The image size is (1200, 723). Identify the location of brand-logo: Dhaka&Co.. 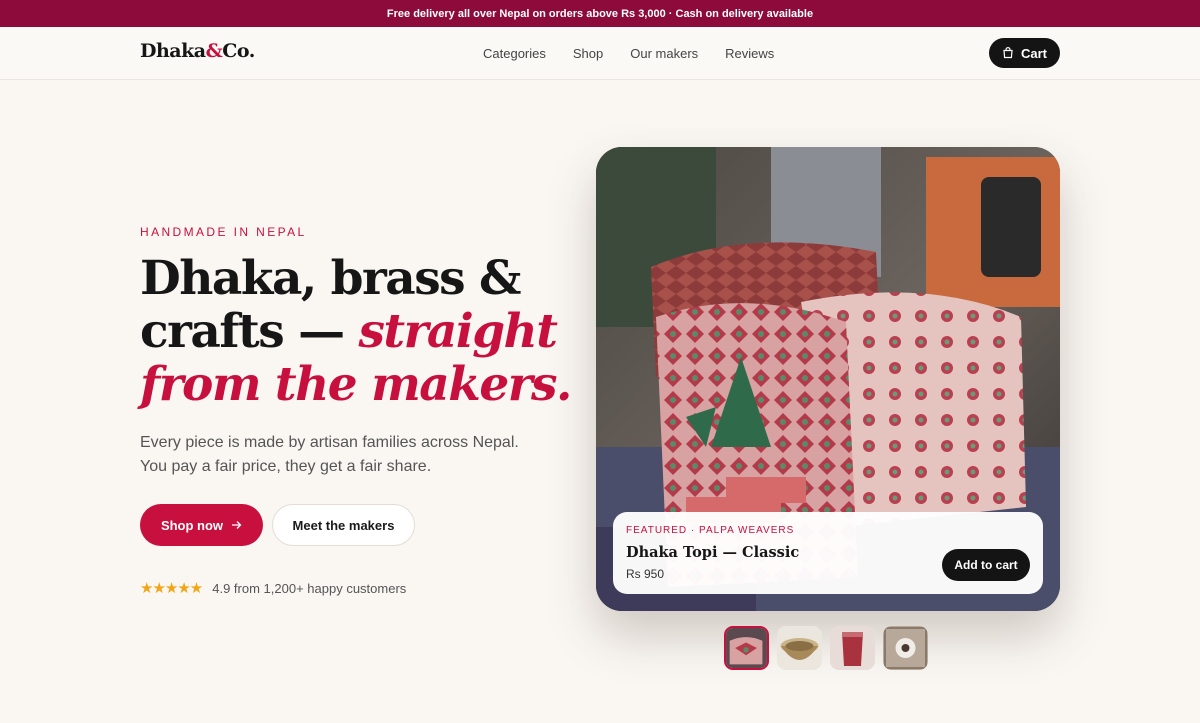
(197, 51).